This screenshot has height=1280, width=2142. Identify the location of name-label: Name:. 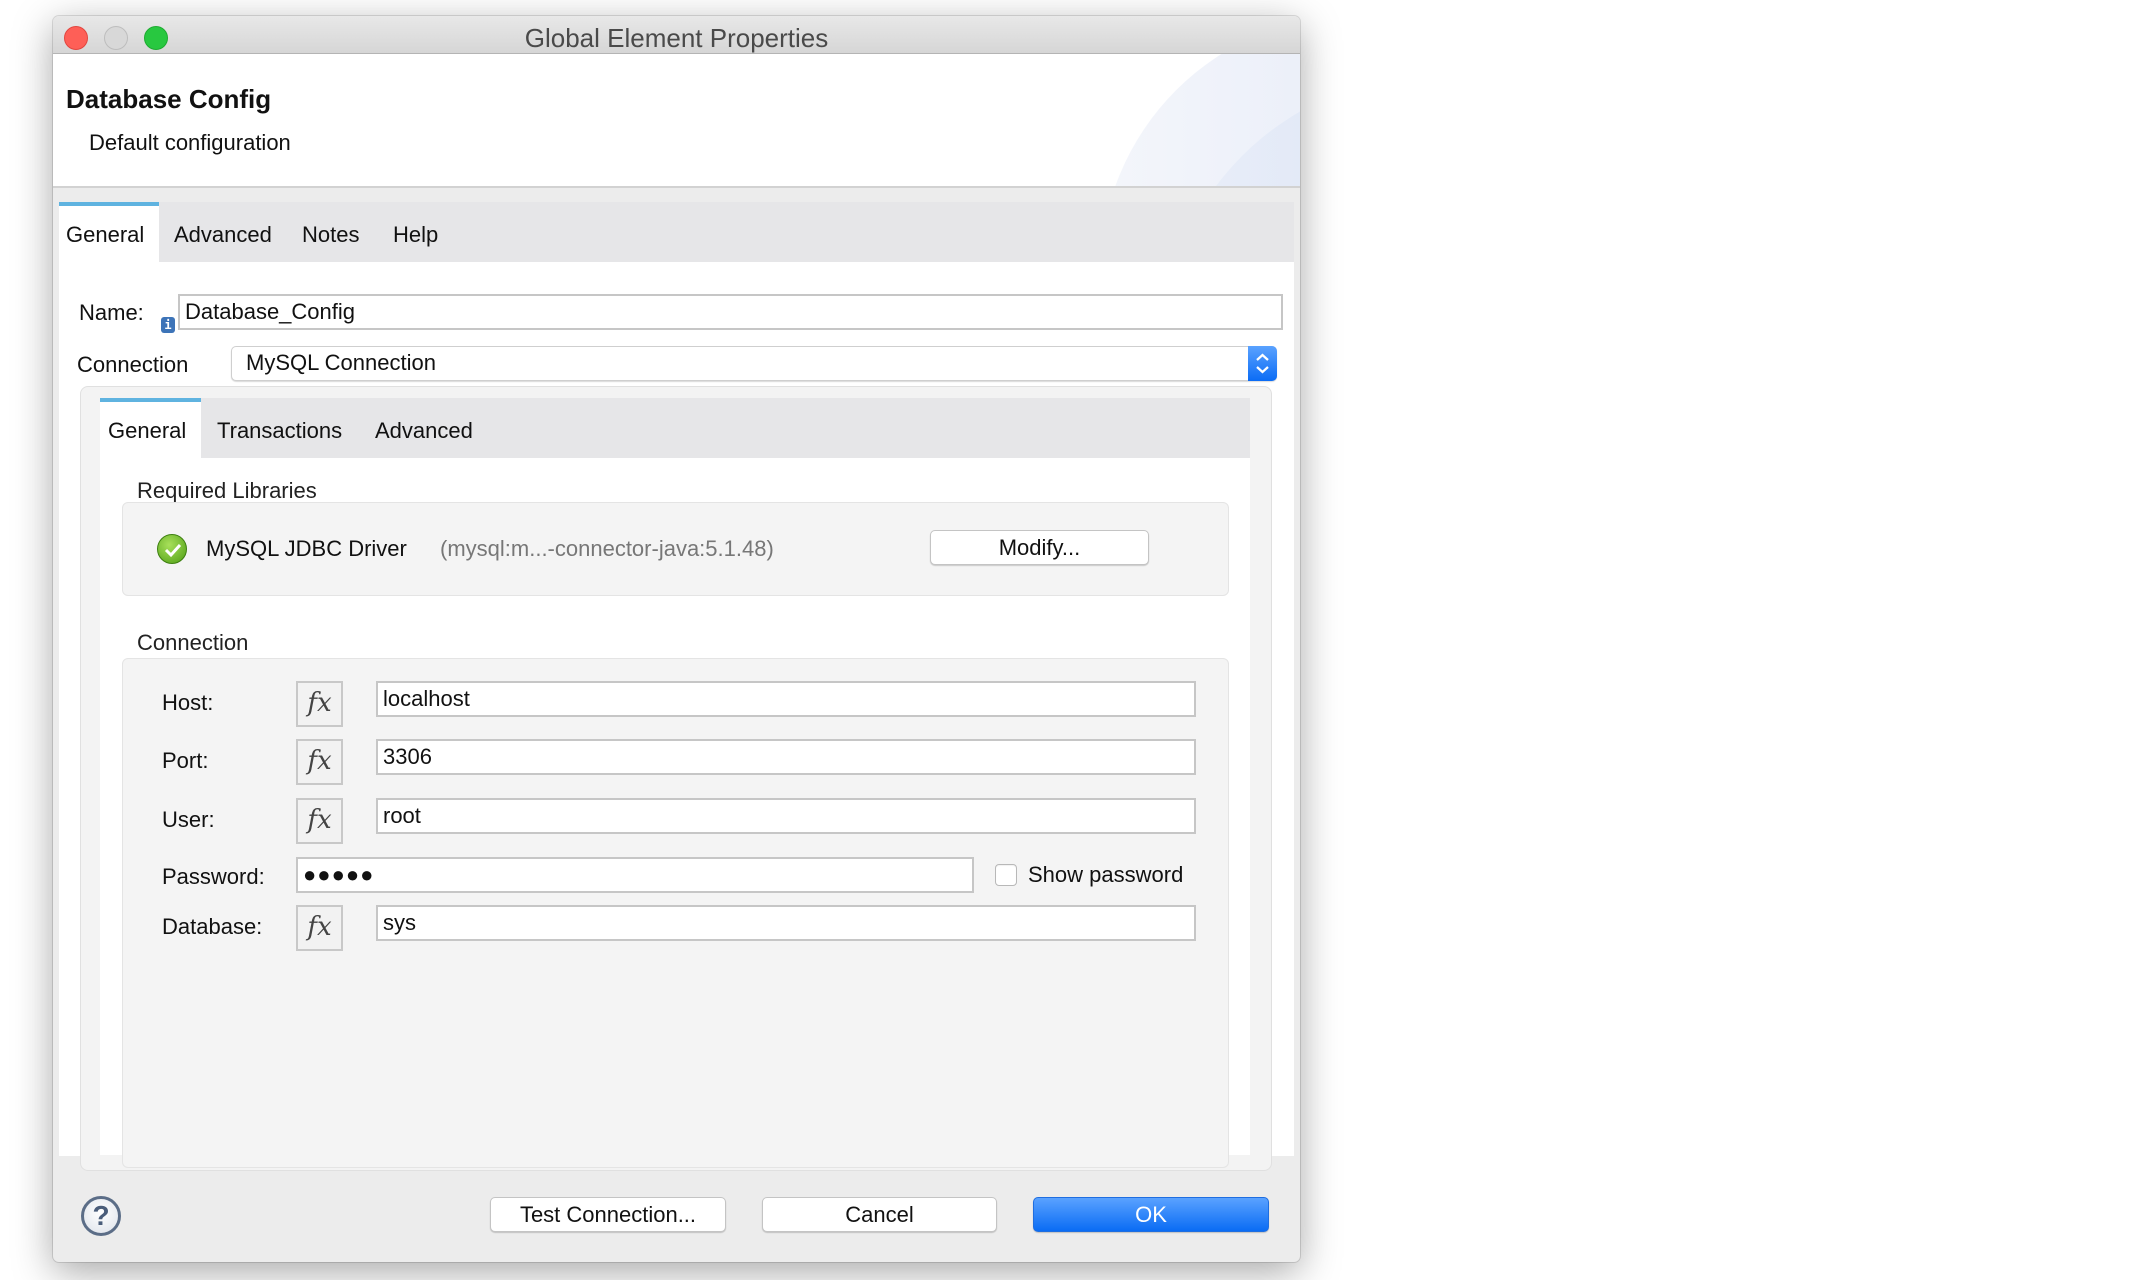
(111, 312).